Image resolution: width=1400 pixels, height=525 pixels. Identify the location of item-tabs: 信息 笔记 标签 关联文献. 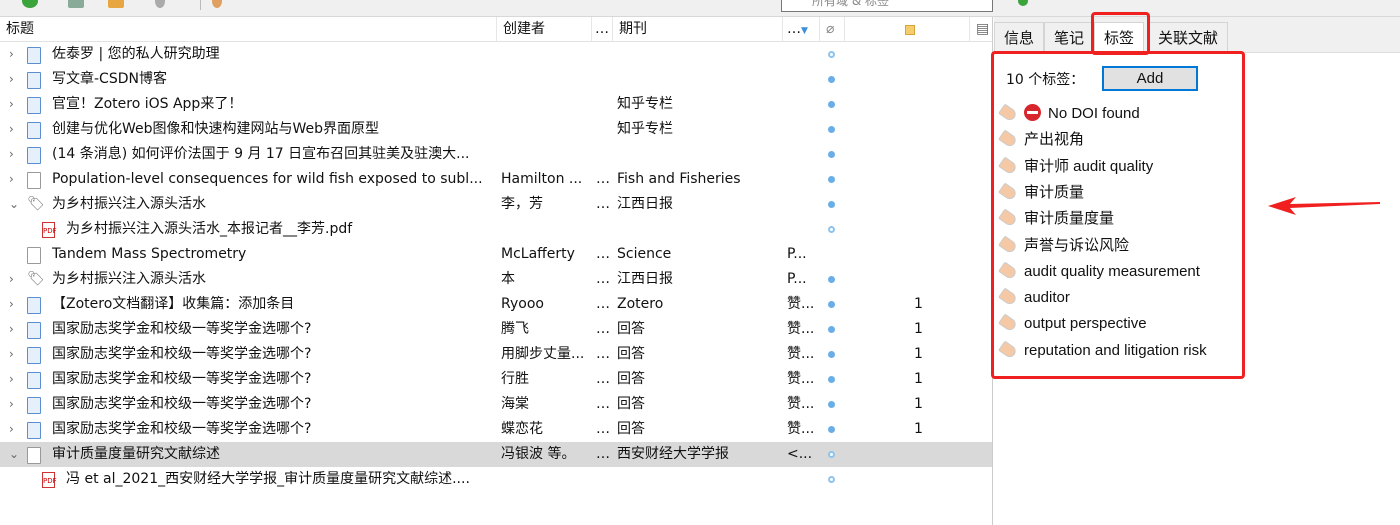
(1197, 35).